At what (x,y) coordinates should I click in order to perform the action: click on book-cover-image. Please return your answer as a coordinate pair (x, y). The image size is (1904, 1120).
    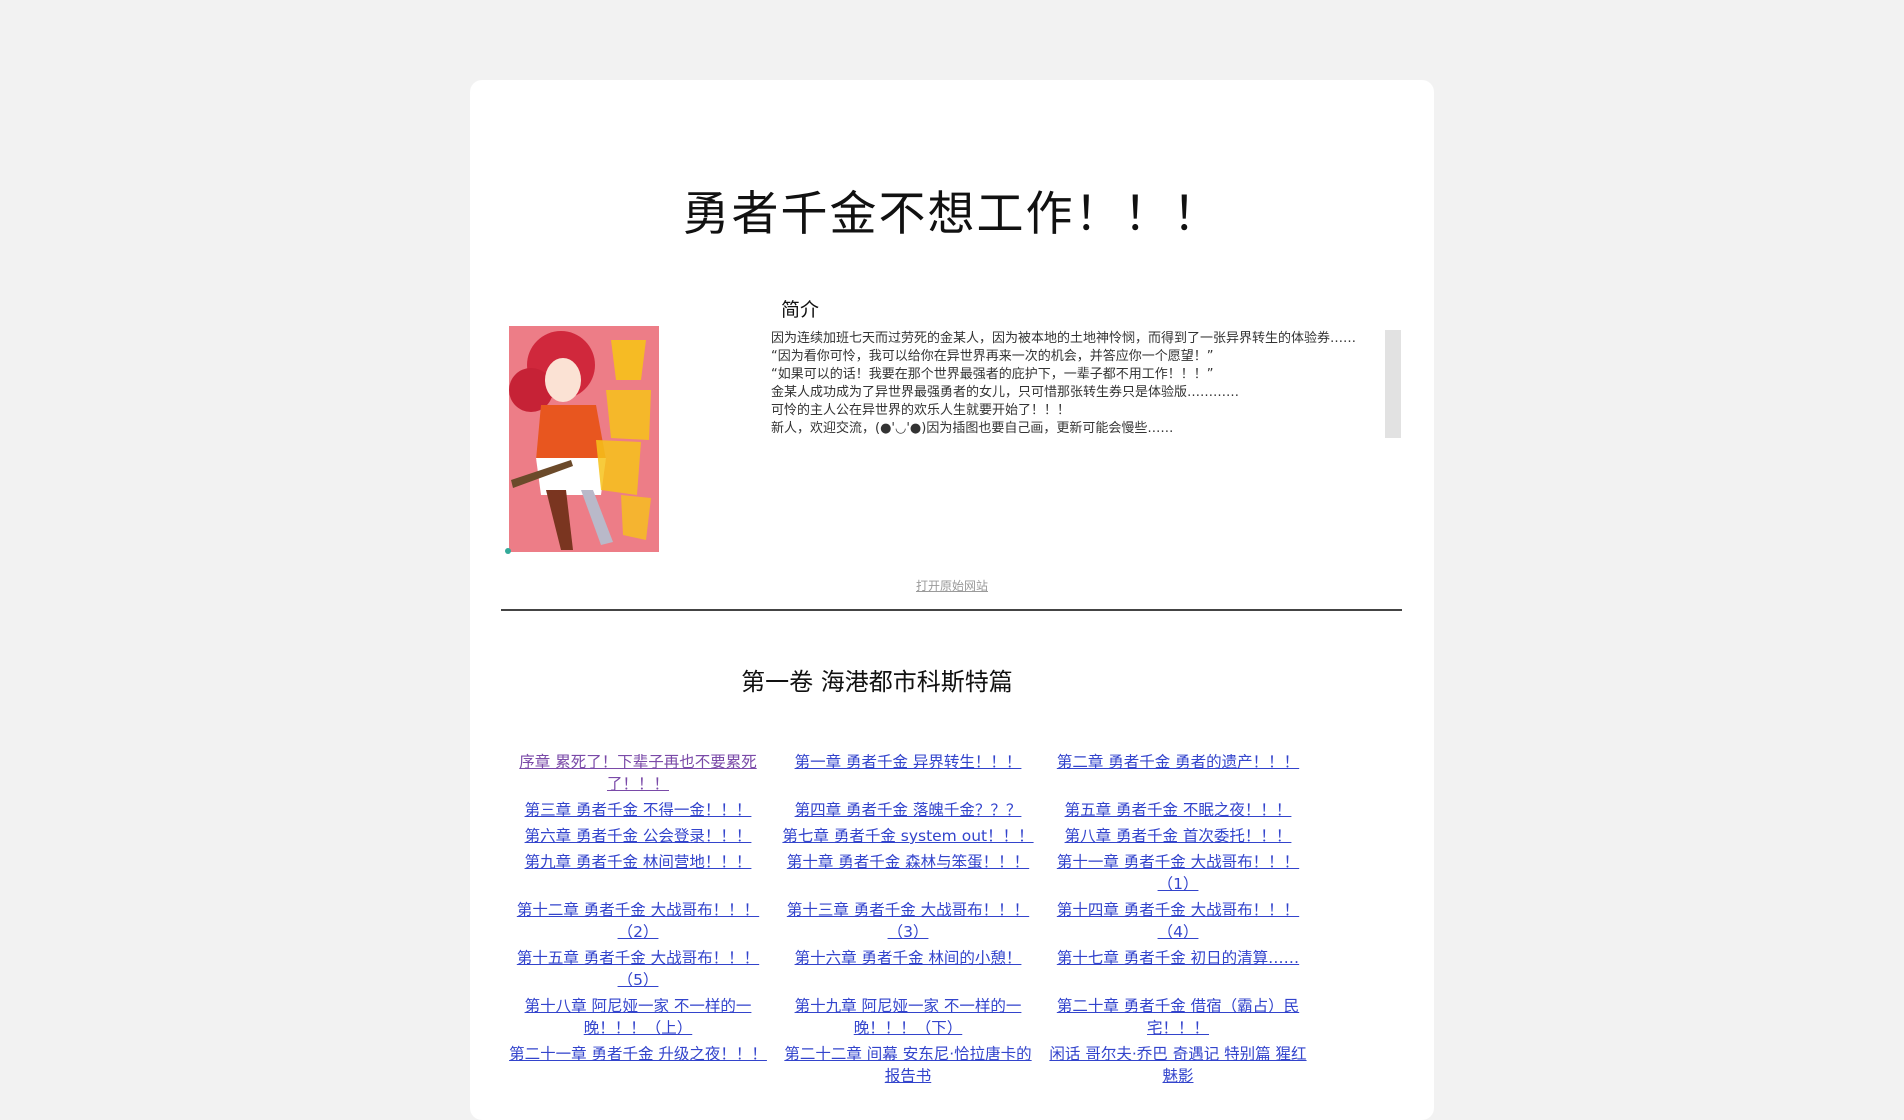
    Looking at the image, I should click on (582, 440).